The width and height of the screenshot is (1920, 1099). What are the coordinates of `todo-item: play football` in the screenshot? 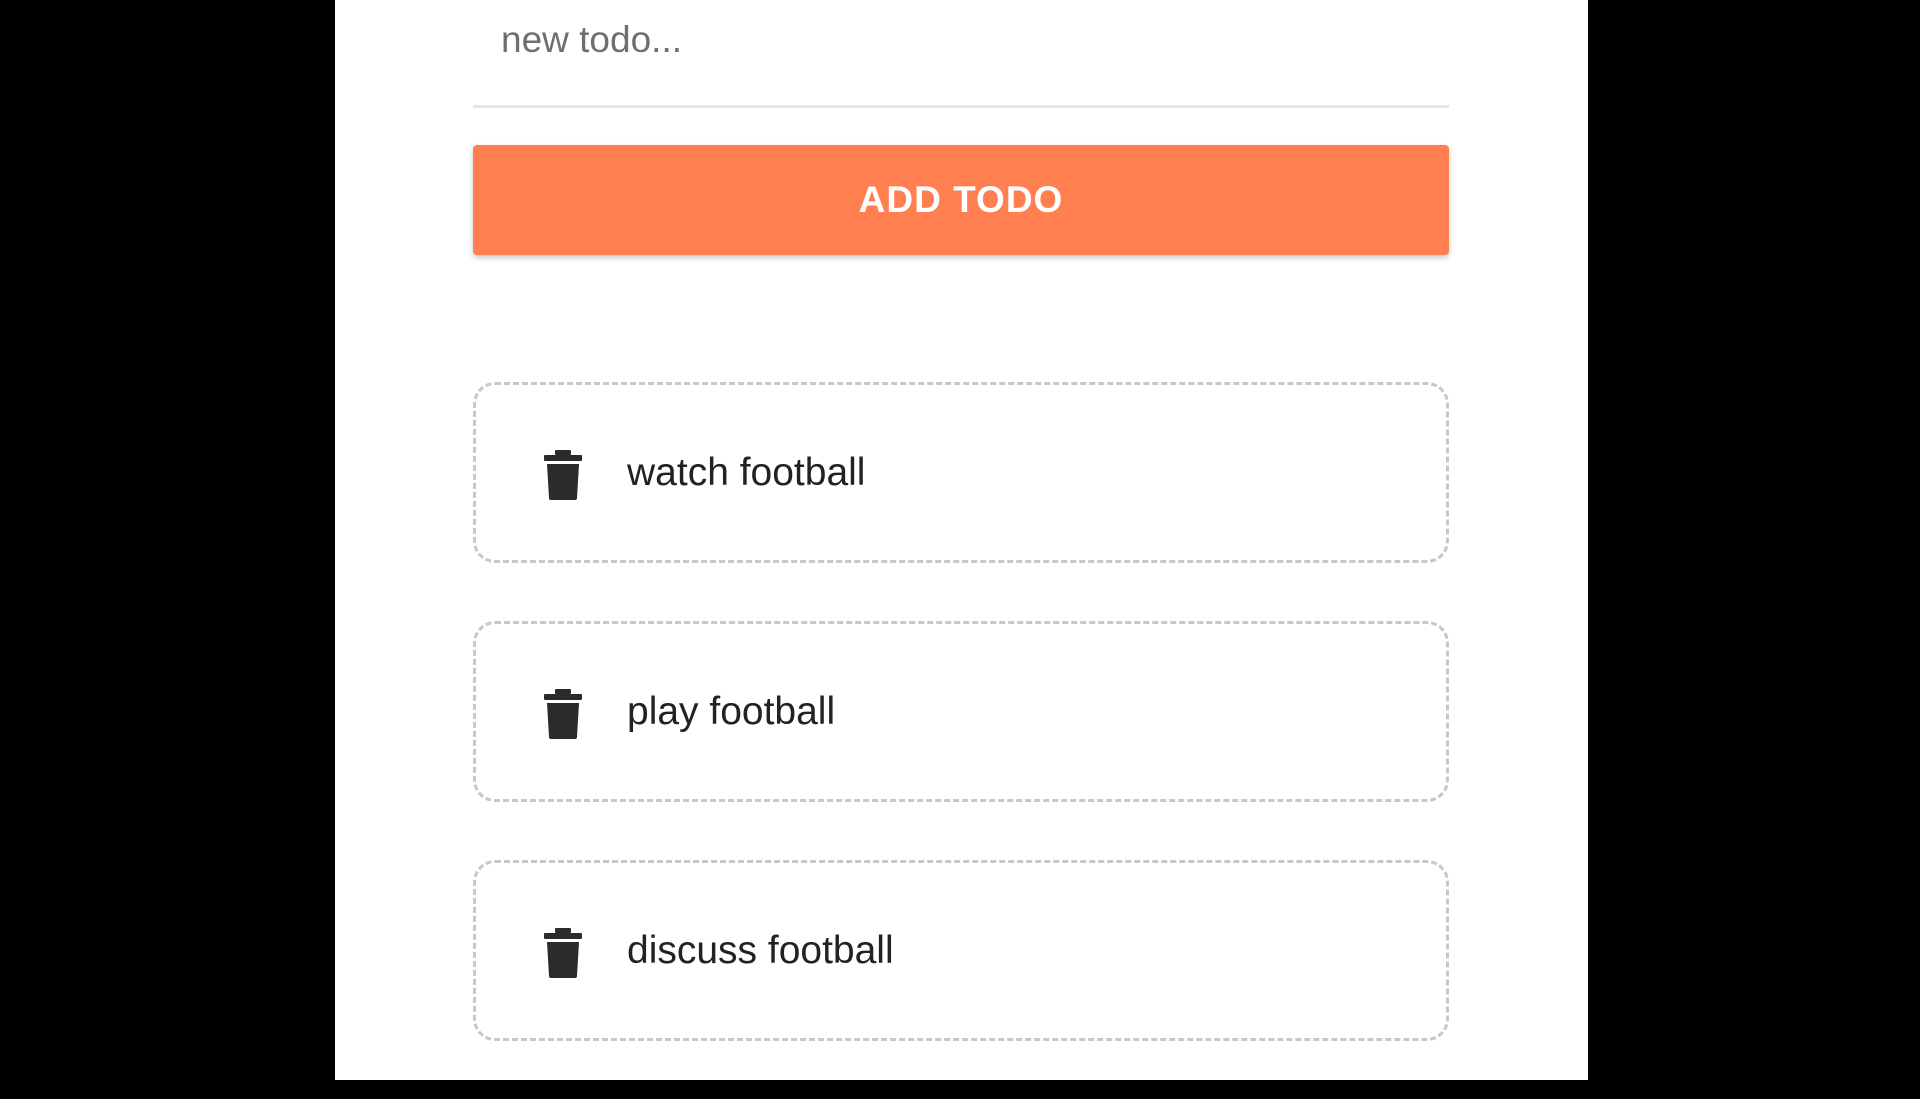 It's located at (961, 711).